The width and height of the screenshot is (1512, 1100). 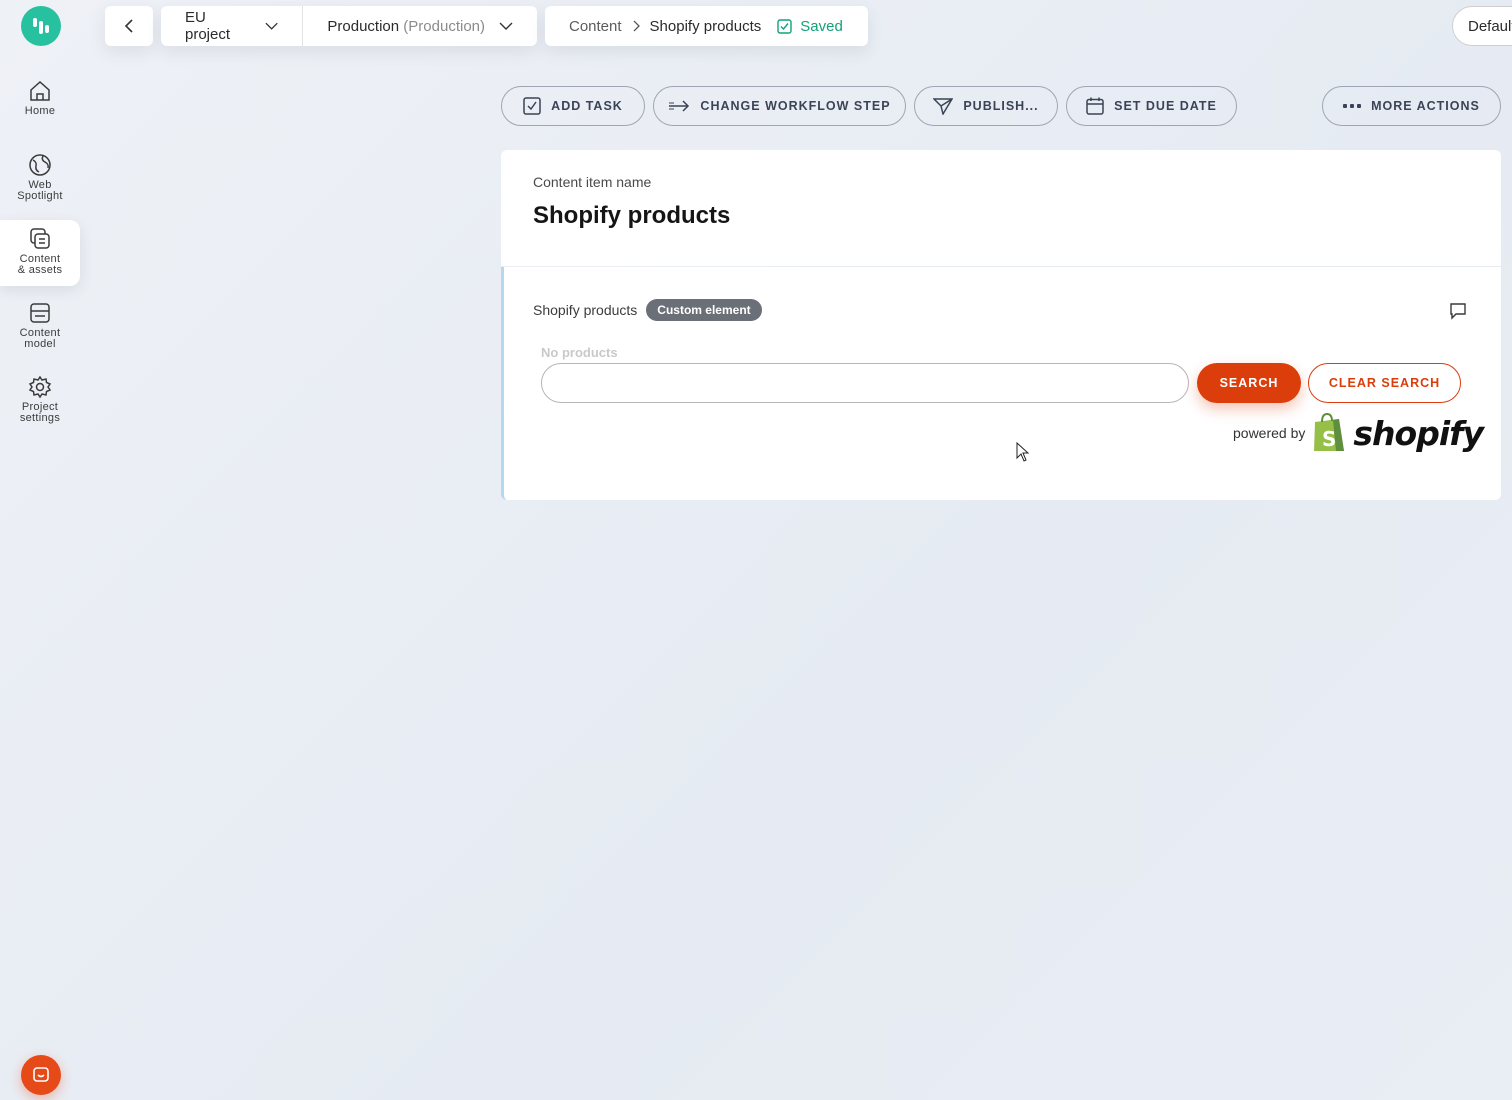 What do you see at coordinates (40, 190) in the screenshot?
I see `nav-label-web-spotlight: Web Spotlight` at bounding box center [40, 190].